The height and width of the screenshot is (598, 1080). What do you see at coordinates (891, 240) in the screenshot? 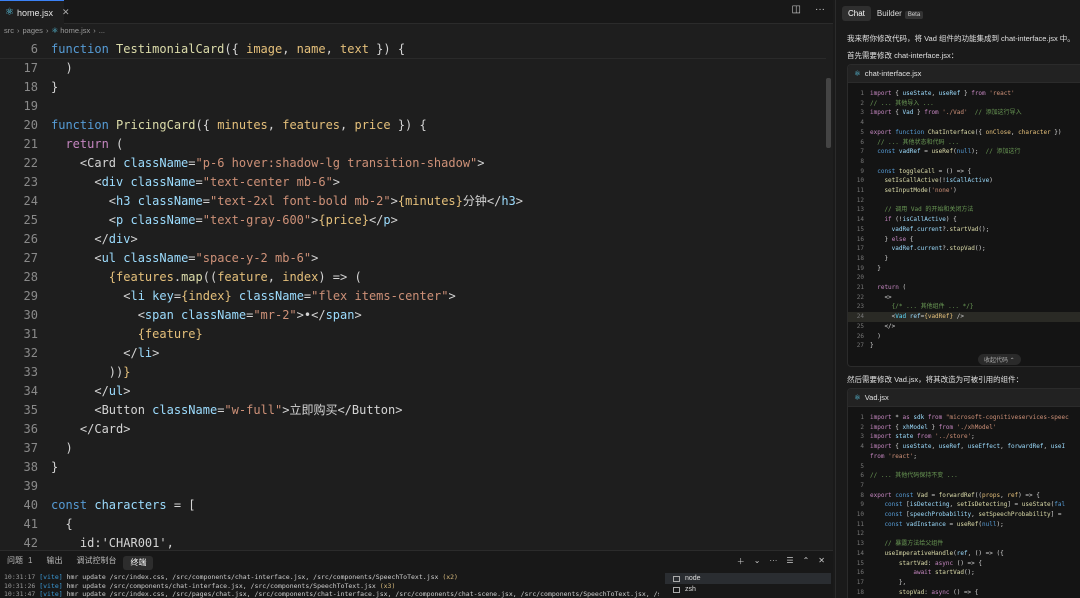
I see `line-text: } else {` at bounding box center [891, 240].